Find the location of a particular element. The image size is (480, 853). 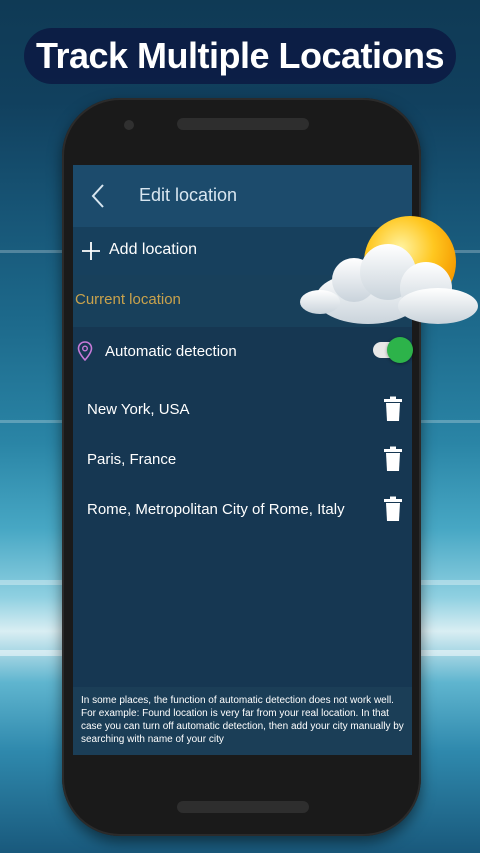

chevron-left-icon is located at coordinates (100, 196).